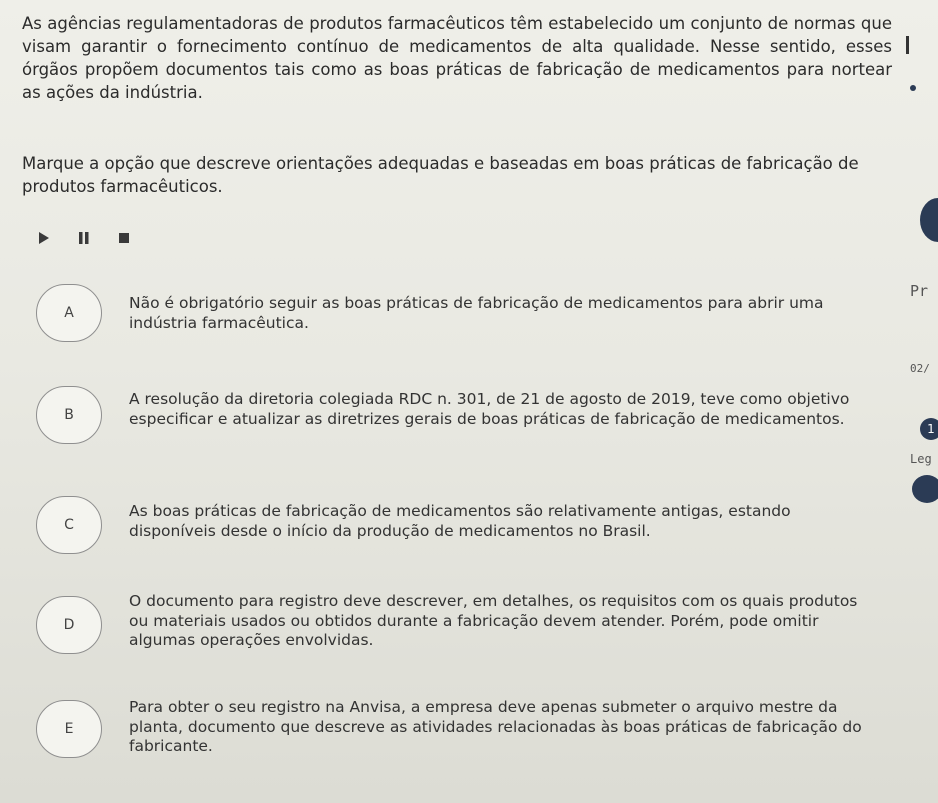  What do you see at coordinates (69, 625) in the screenshot?
I see `option-d-letter: D` at bounding box center [69, 625].